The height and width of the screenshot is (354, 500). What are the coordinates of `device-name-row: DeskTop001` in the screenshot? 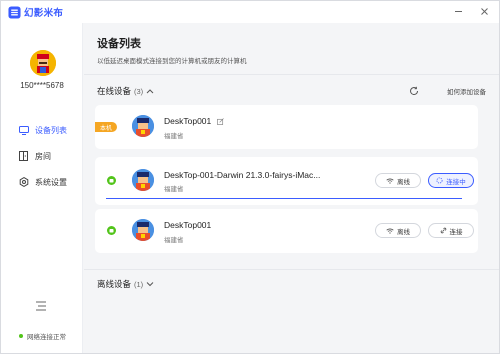 It's located at (194, 121).